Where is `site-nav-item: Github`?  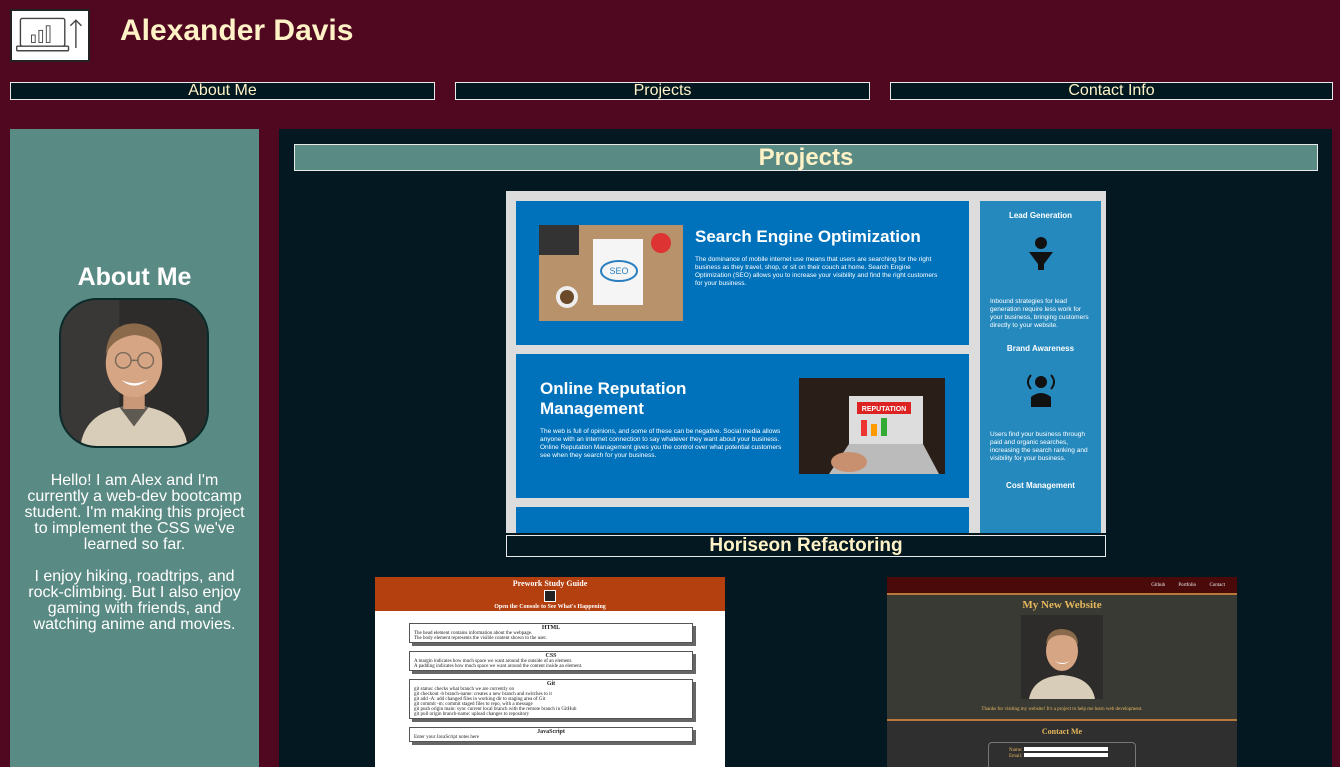
site-nav-item: Github is located at coordinates (1158, 585).